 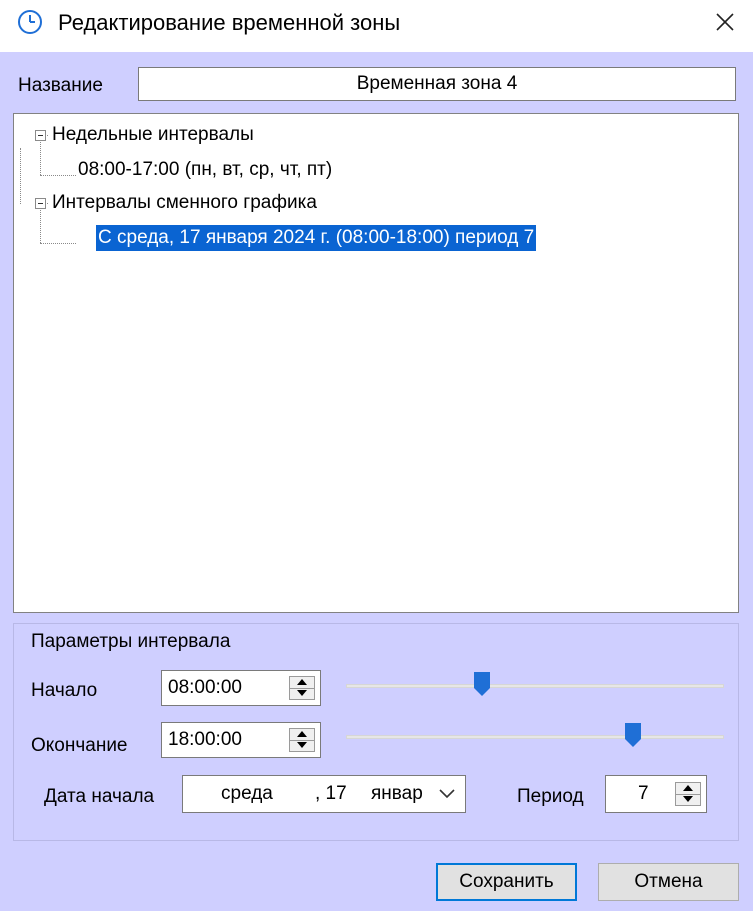 I want to click on start-time-spinner, so click(x=302, y=688).